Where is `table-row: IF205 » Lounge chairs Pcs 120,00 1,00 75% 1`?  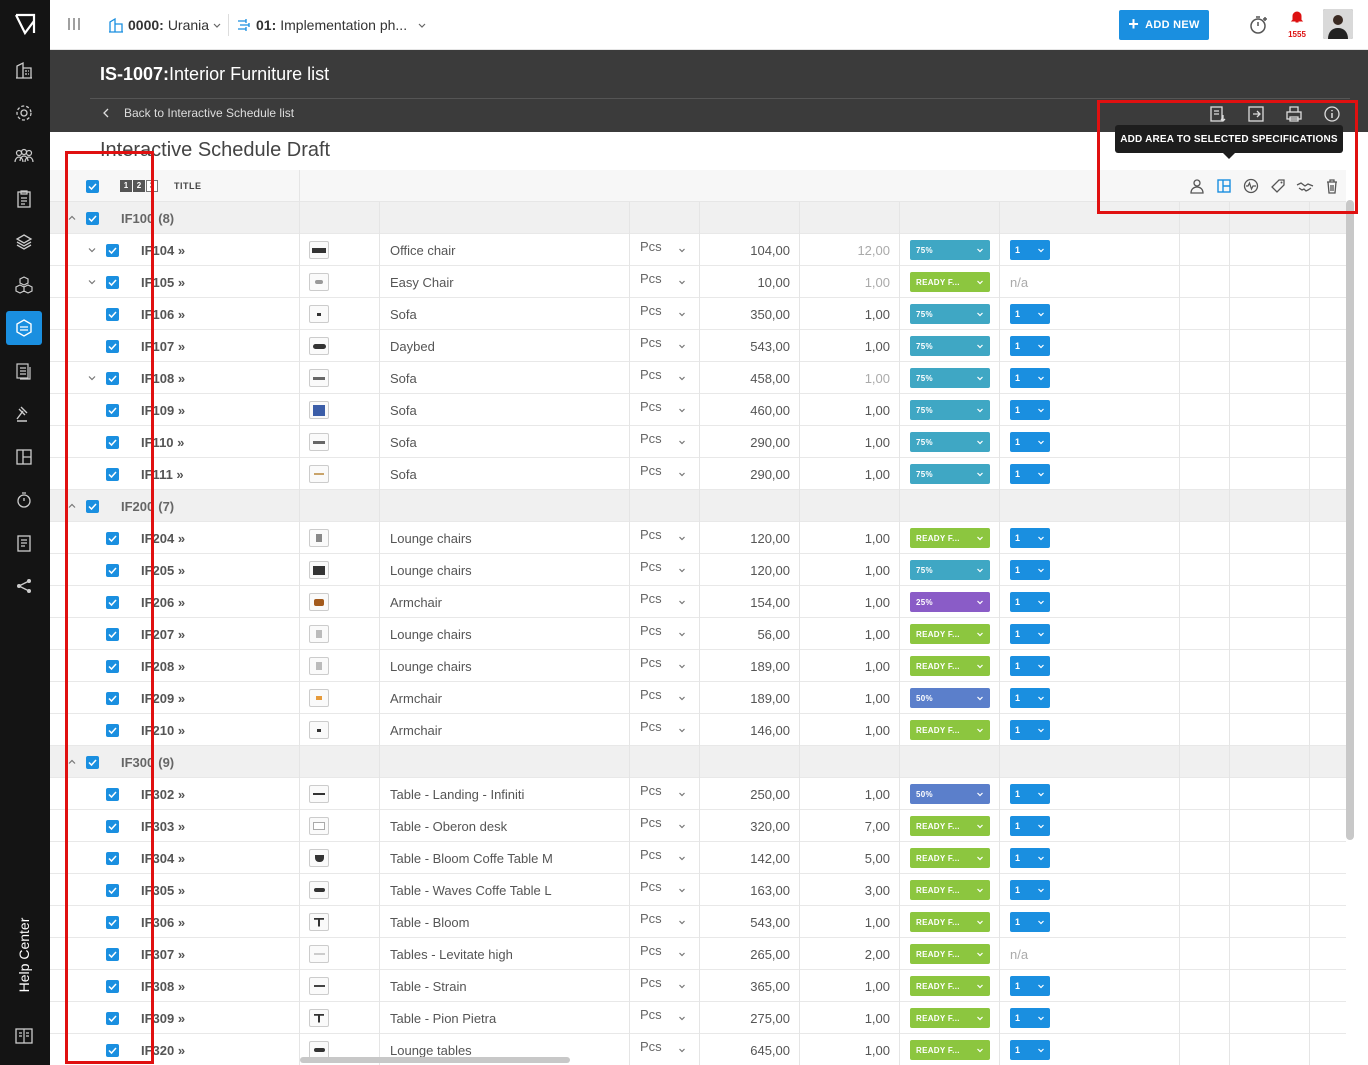
table-row: IF205 » Lounge chairs Pcs 120,00 1,00 75% 1 is located at coordinates (698, 570).